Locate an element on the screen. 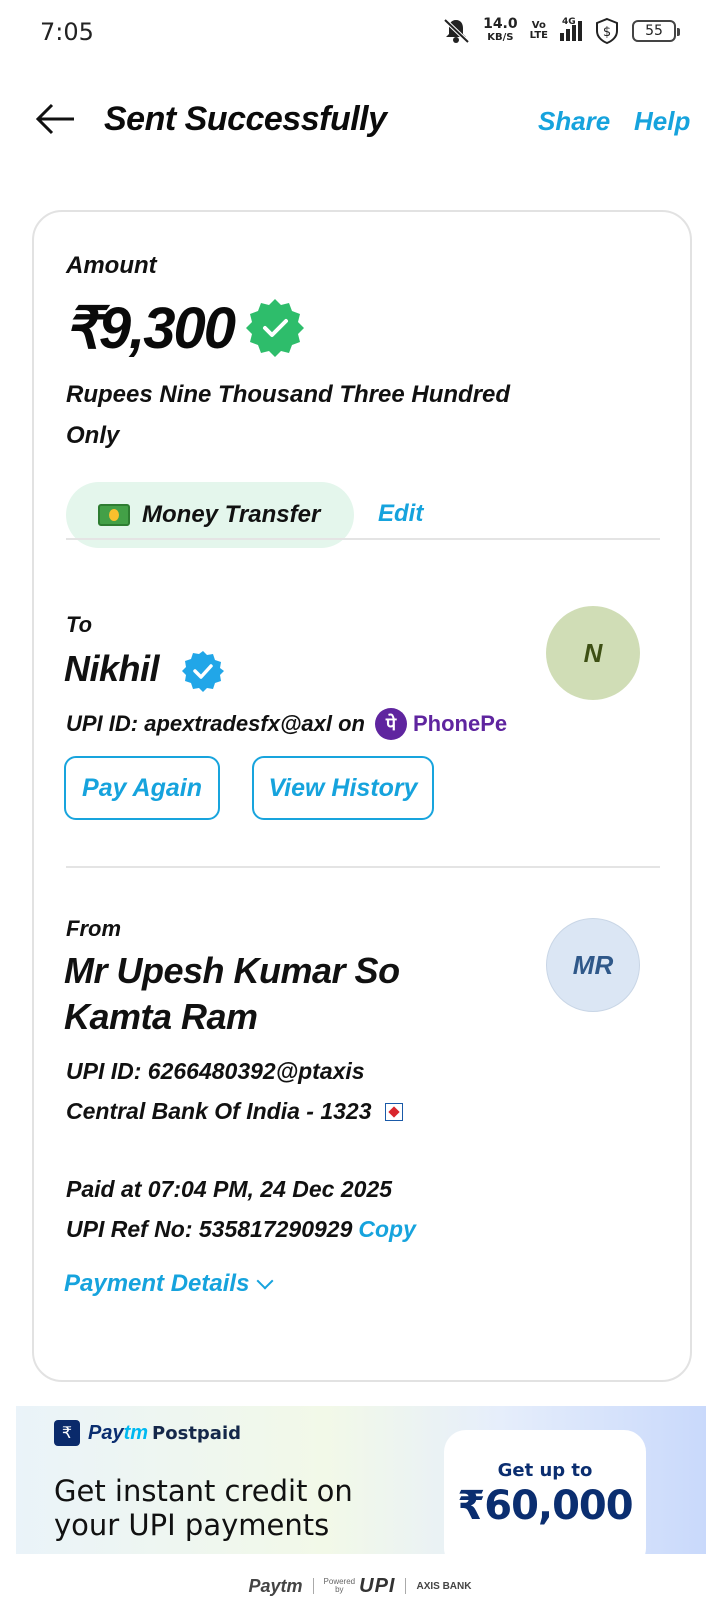 The width and height of the screenshot is (720, 1612). upi-logo: Powered by UPI is located at coordinates (359, 1585).